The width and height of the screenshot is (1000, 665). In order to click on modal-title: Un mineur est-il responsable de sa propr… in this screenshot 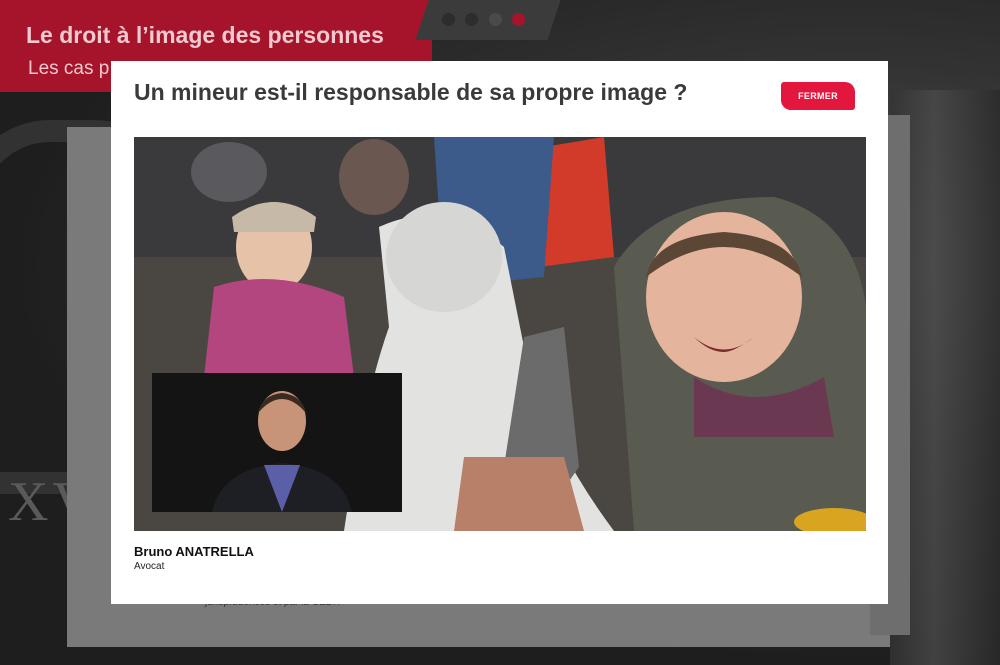, I will do `click(411, 92)`.